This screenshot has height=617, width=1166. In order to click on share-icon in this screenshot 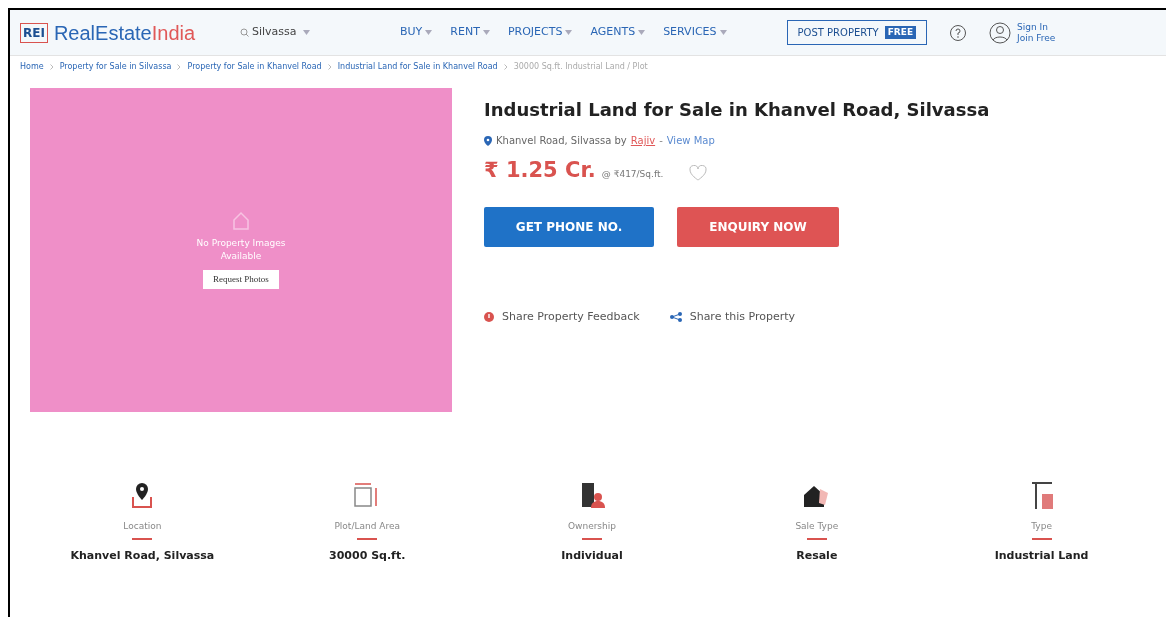, I will do `click(675, 317)`.